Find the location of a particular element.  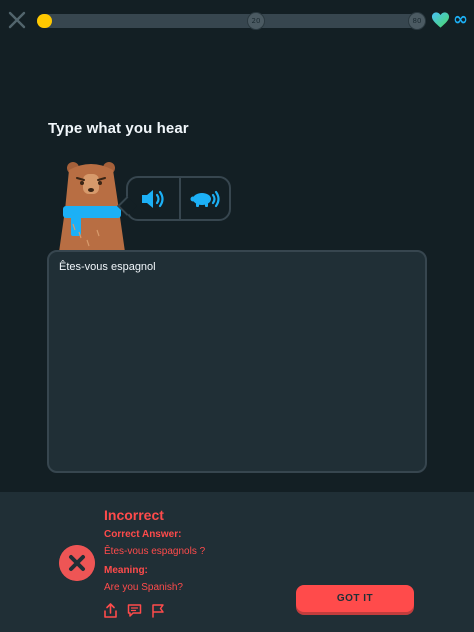

x-circle-icon is located at coordinates (77, 563).